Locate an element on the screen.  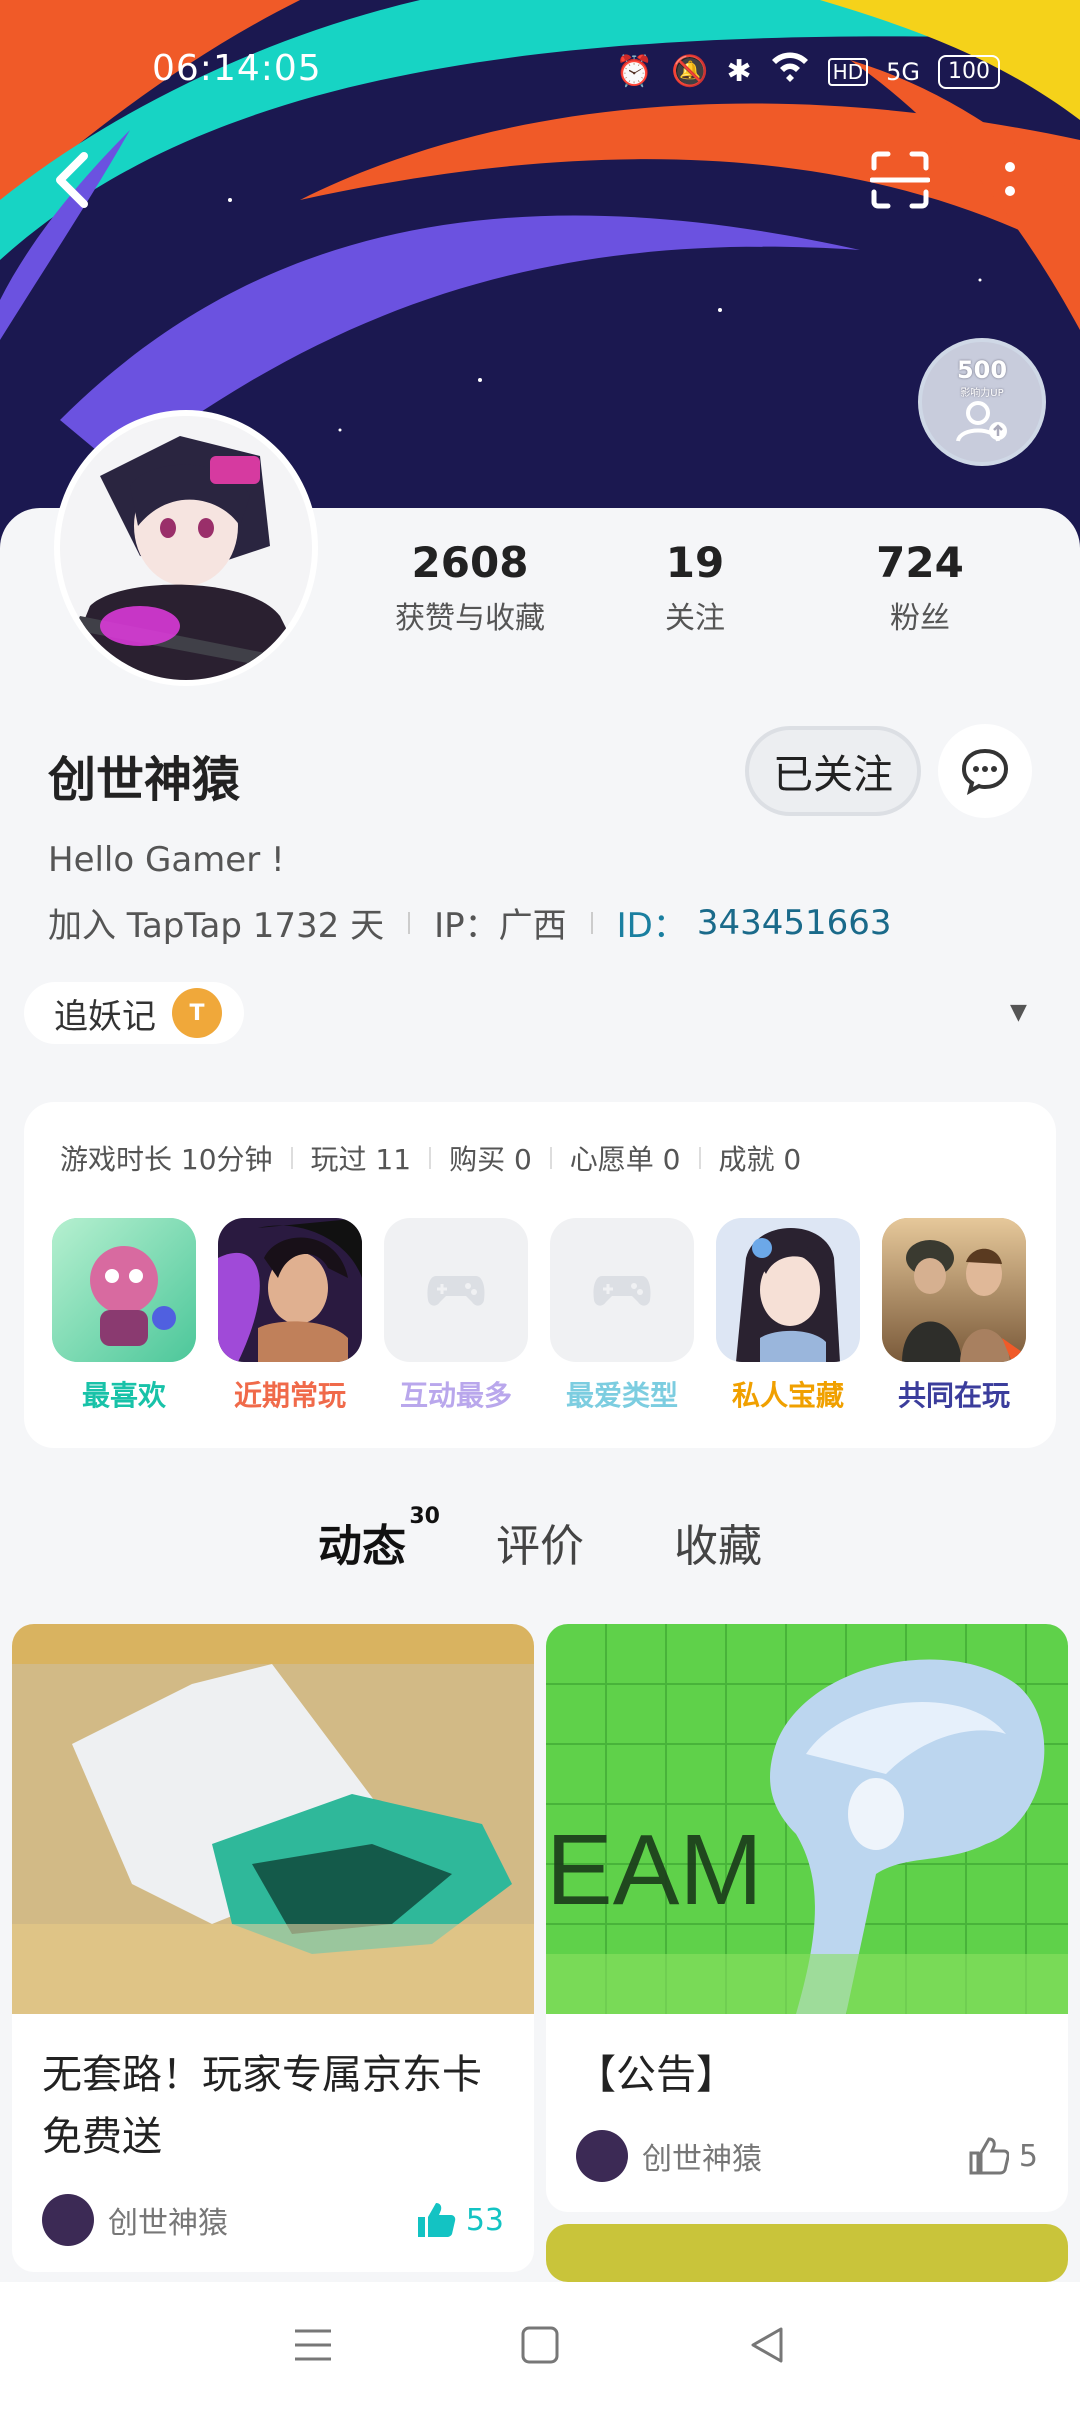
tile-most-interactive-label: 互动最多 is located at coordinates (455, 1395).